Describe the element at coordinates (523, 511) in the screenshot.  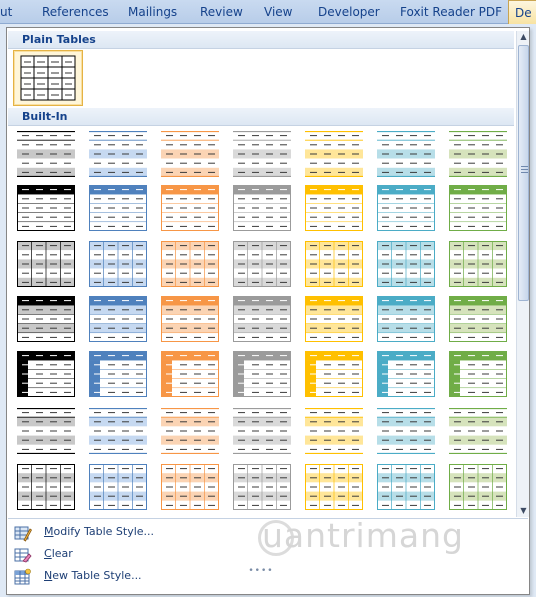
I see `scroll-down-icon: ▼` at that location.